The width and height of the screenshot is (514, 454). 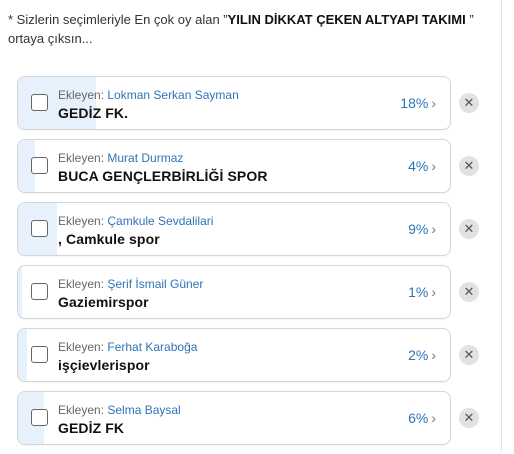 I want to click on option-added-by: Ekleyen: Ferhat Karaboğa, so click(x=127, y=347).